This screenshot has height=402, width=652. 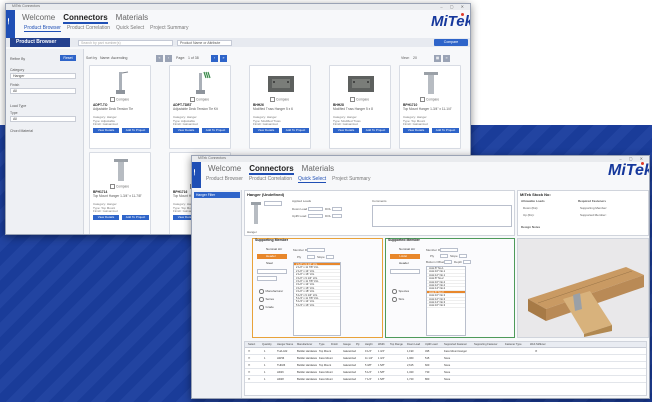 I want to click on radio-size: Size, so click(x=398, y=299).